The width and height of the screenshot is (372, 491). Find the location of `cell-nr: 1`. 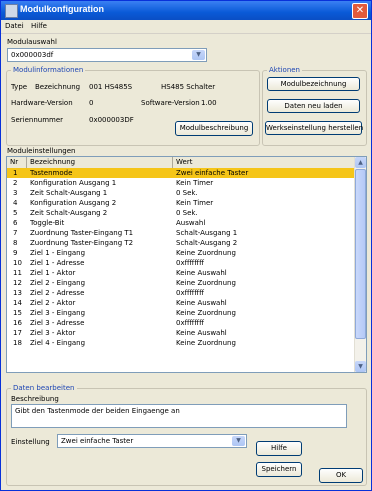

cell-nr: 1 is located at coordinates (15, 173).